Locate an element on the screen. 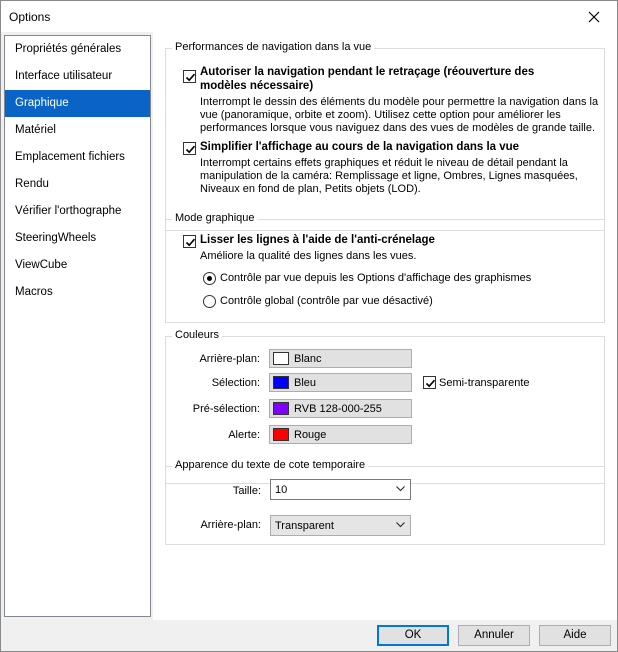 This screenshot has width=618, height=652. radio-selected-dot is located at coordinates (209, 278).